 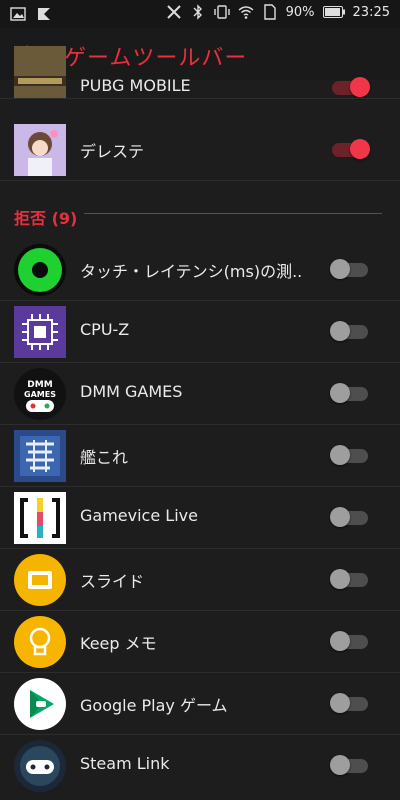 I want to click on list-item: CPU-Z, so click(x=200, y=331).